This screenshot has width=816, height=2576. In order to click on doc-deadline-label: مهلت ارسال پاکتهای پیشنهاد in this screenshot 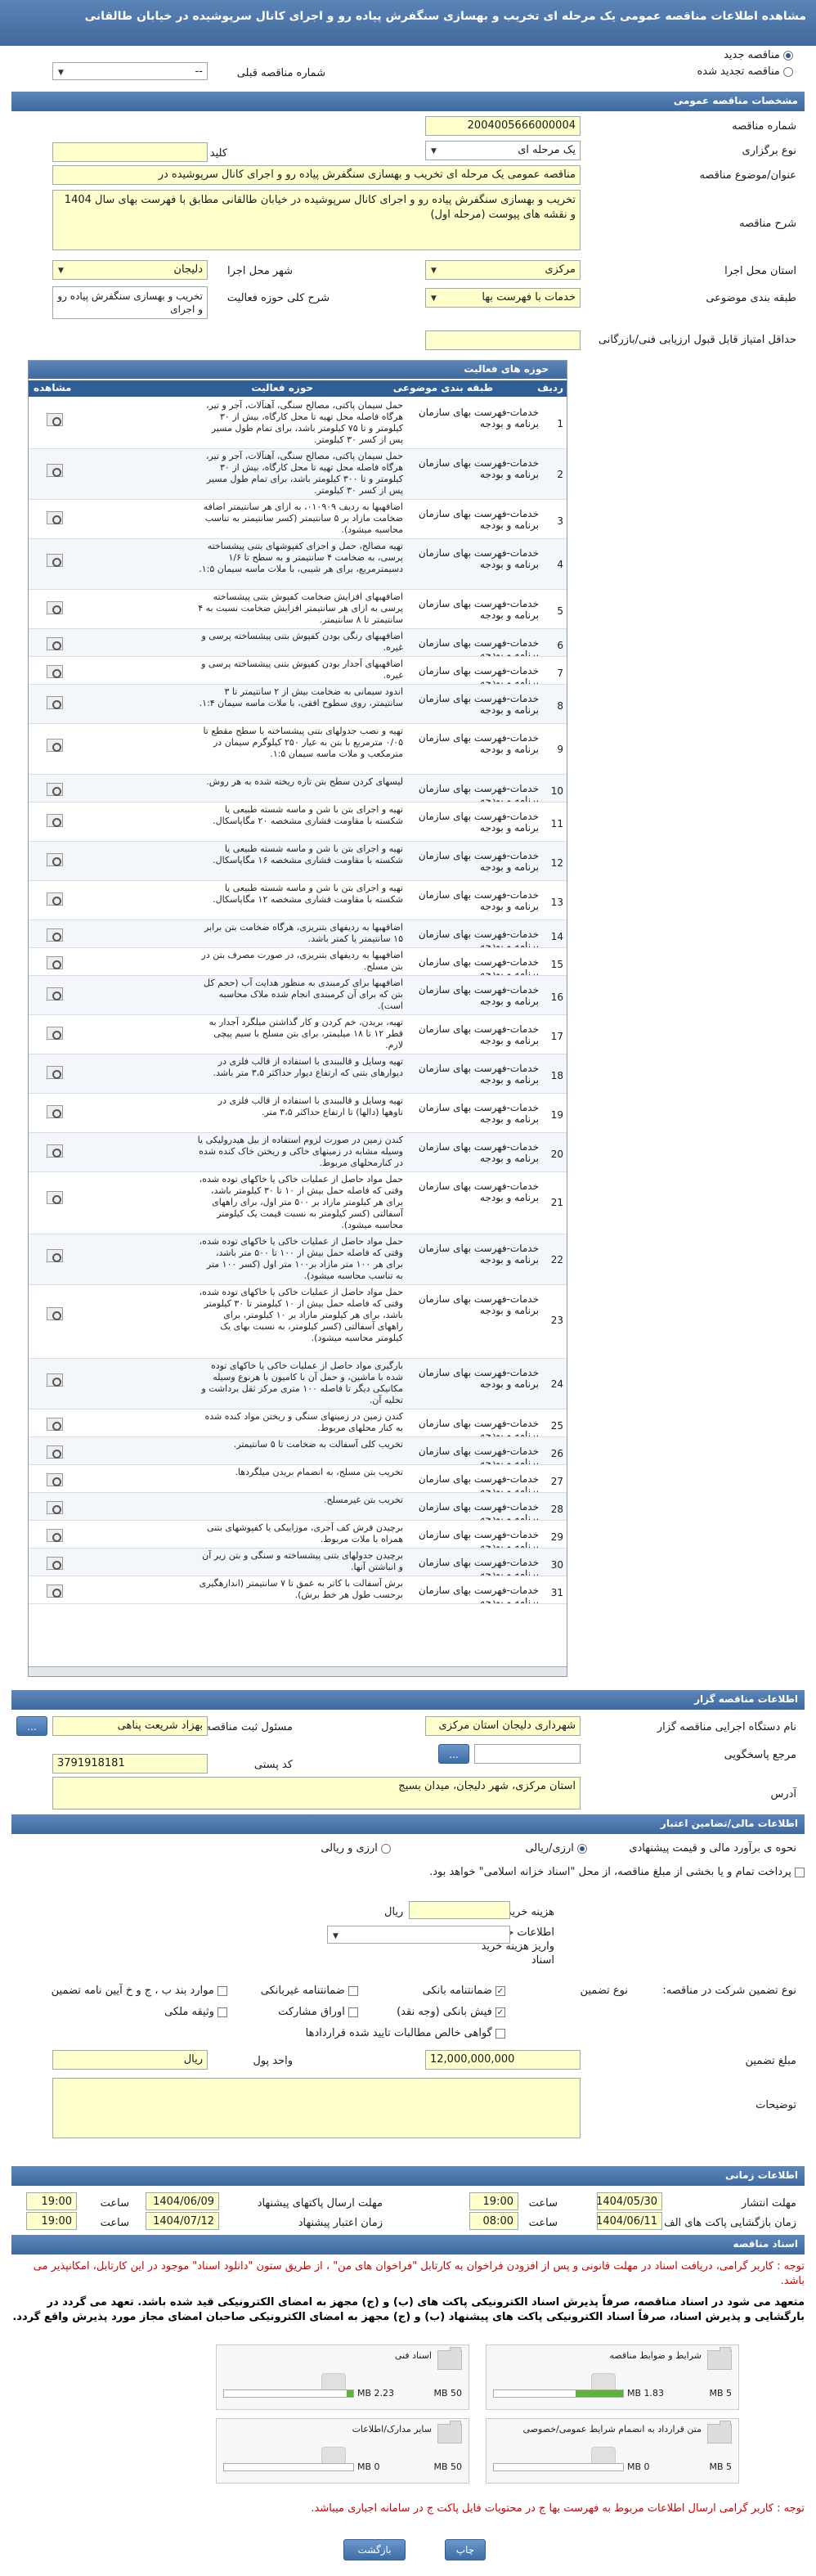, I will do `click(320, 2203)`.